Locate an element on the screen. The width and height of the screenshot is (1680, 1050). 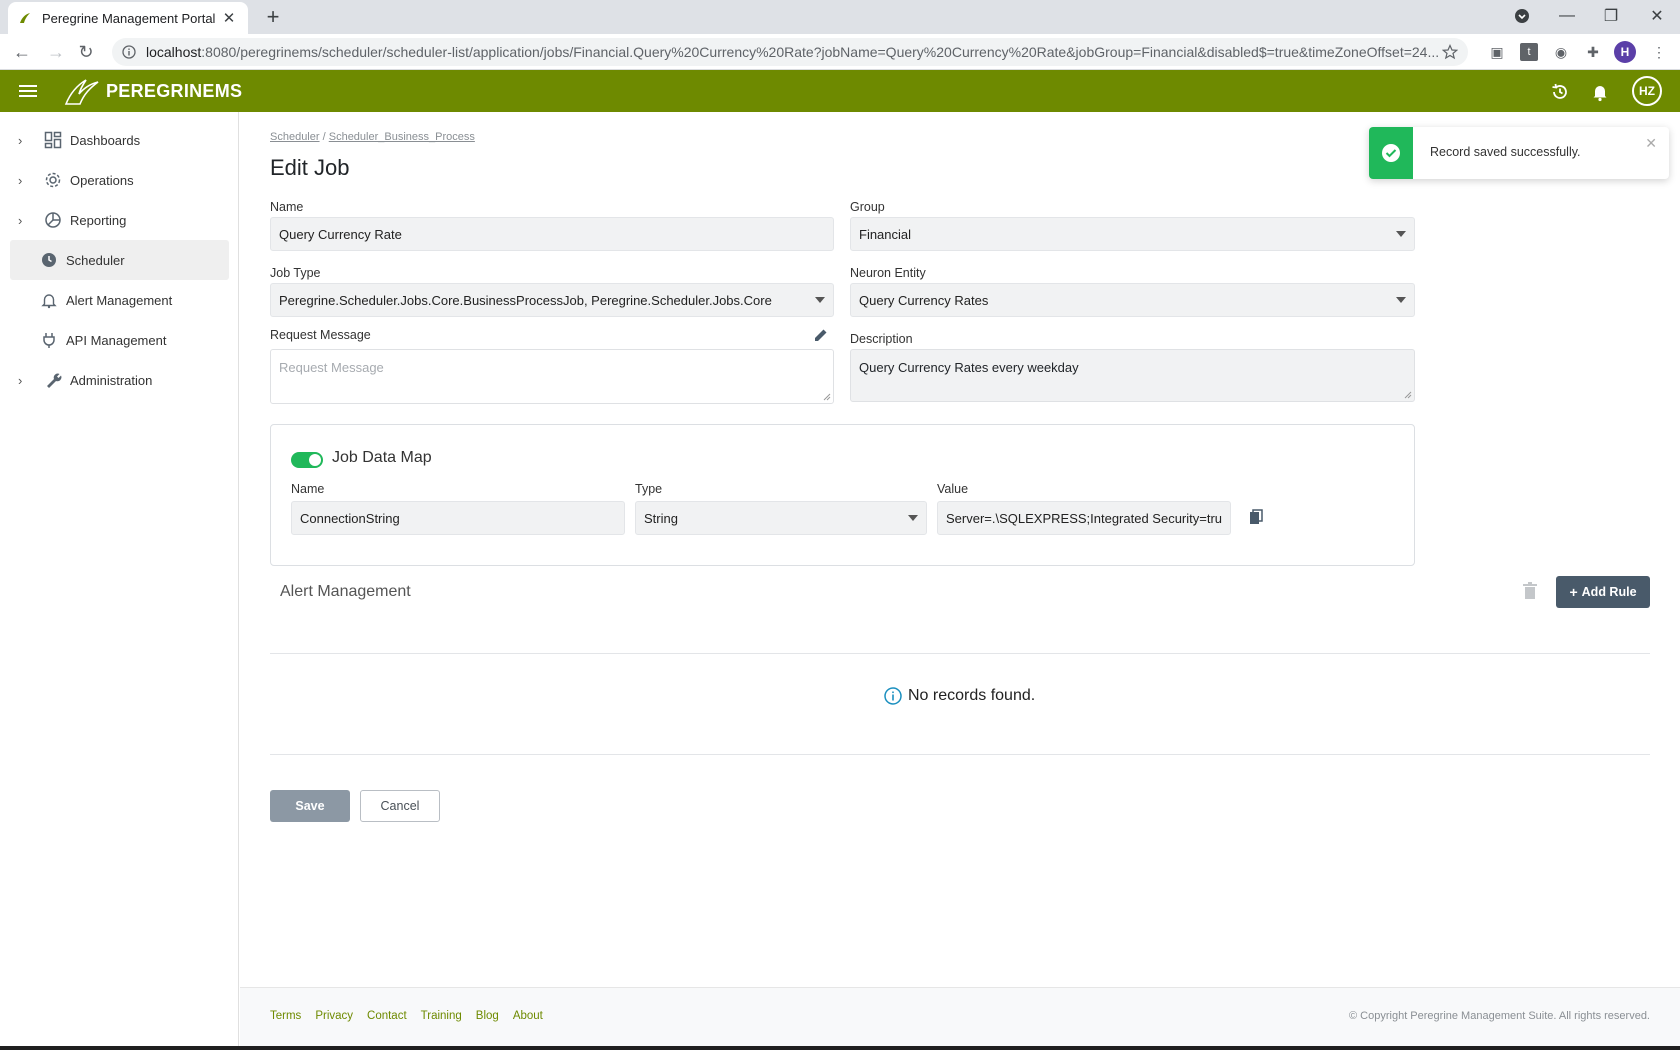
footer-link-about: About is located at coordinates (528, 1016).